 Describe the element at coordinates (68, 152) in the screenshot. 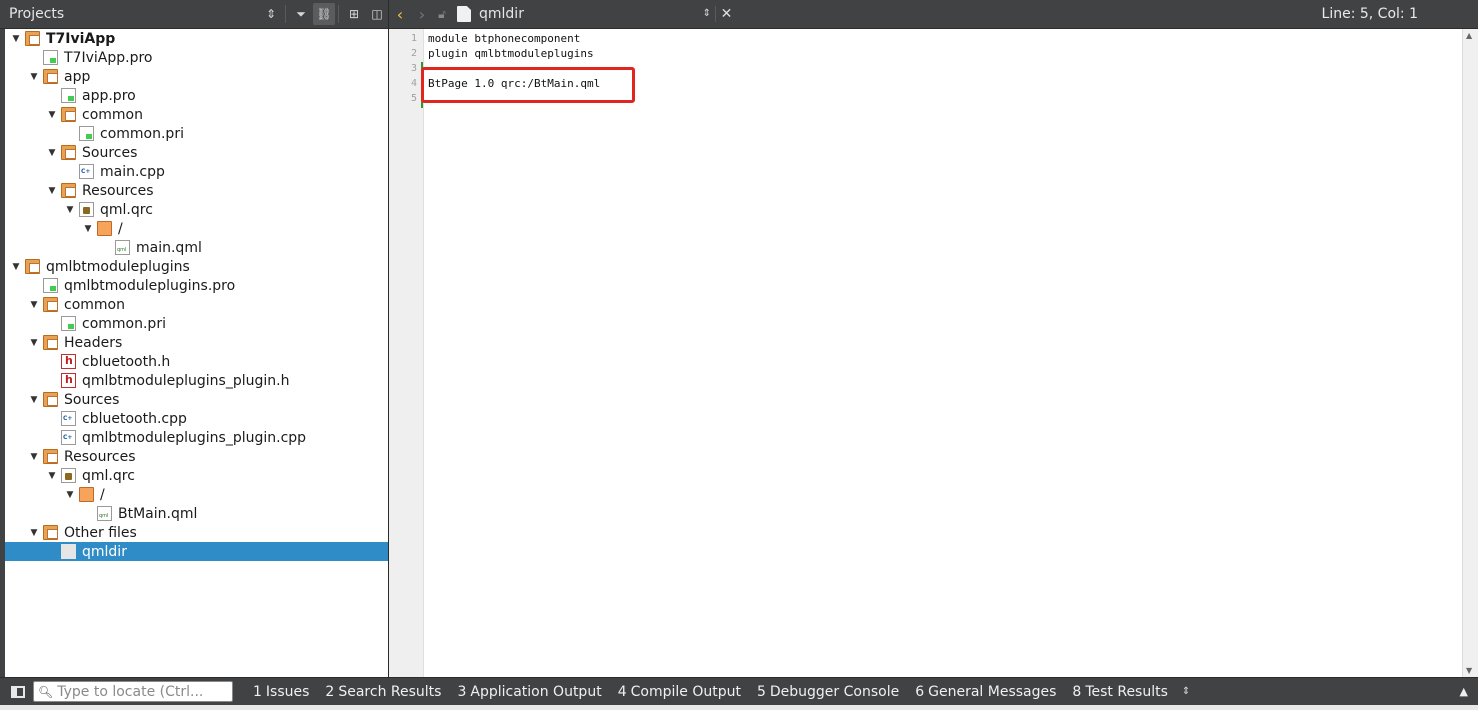

I see `sources-folder-icon` at that location.